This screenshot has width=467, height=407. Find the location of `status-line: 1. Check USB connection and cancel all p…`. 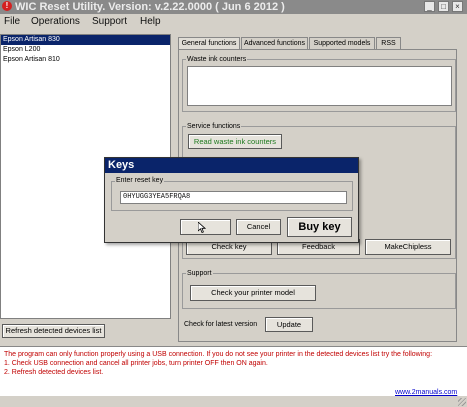

status-line: 1. Check USB connection and cancel all p… is located at coordinates (136, 363).